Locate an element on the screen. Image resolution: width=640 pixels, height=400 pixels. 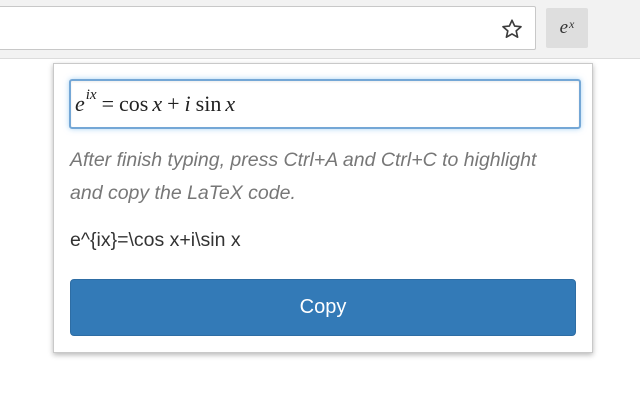
address-bar is located at coordinates (268, 28).